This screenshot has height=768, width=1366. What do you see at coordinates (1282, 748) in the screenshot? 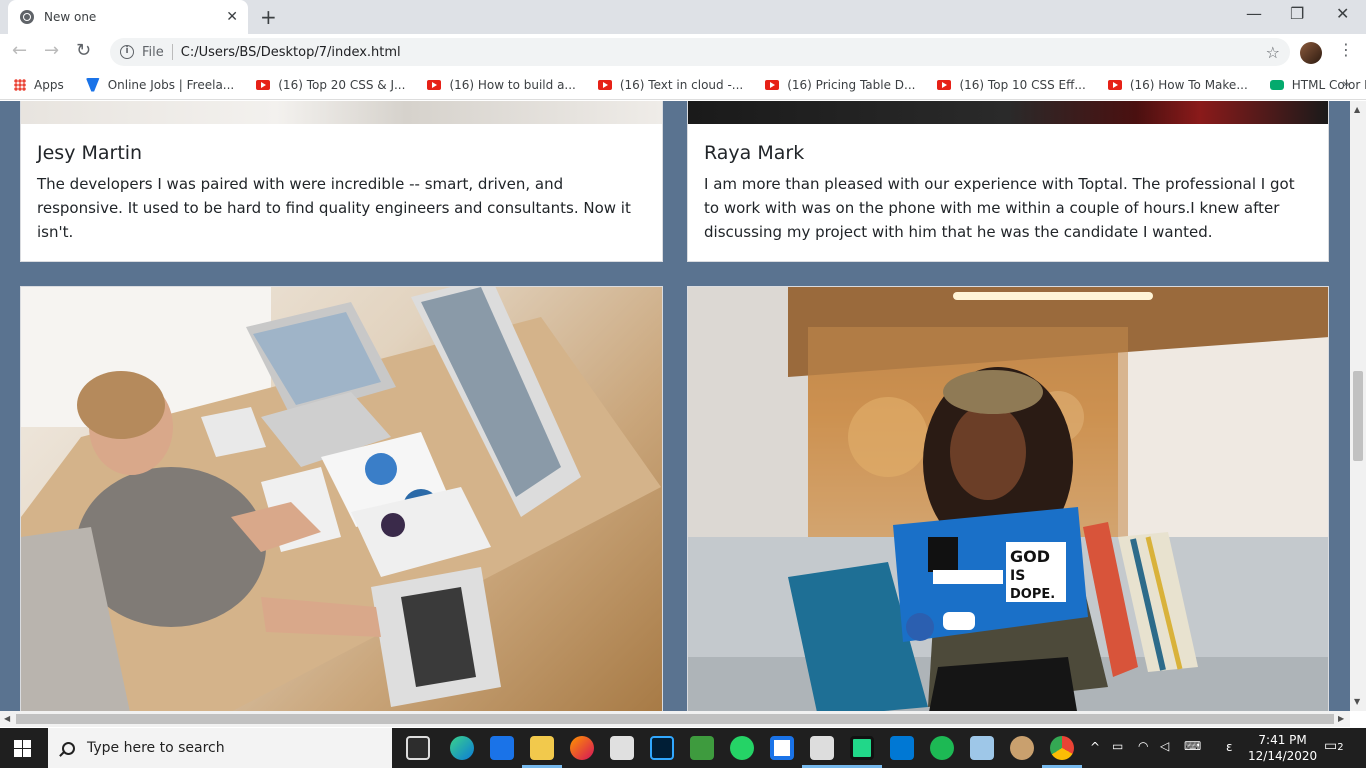
I see `taskbar-clock: 7:41 PM 12/14/2020` at bounding box center [1282, 748].